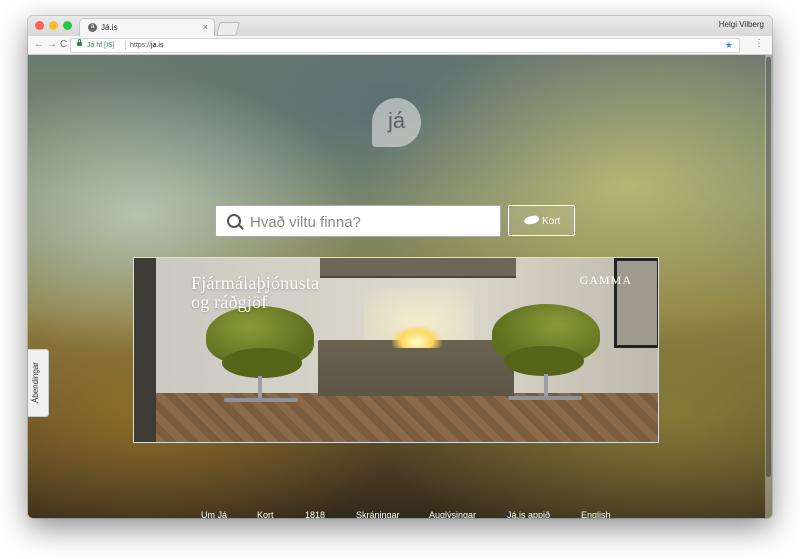 This screenshot has height=559, width=800. What do you see at coordinates (255, 283) in the screenshot?
I see `ad-headline-line1: Fjármálaþjónusta` at bounding box center [255, 283].